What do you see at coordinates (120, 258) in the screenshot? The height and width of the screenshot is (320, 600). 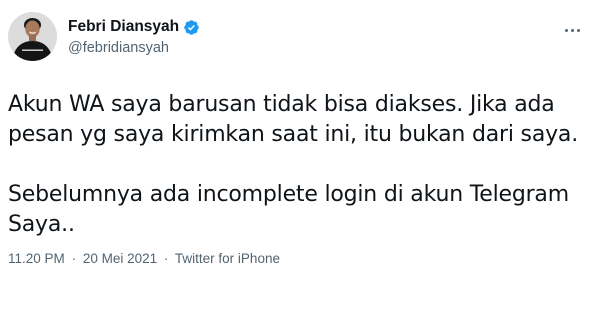 I see `tweet-date: 20 Mei 2021` at bounding box center [120, 258].